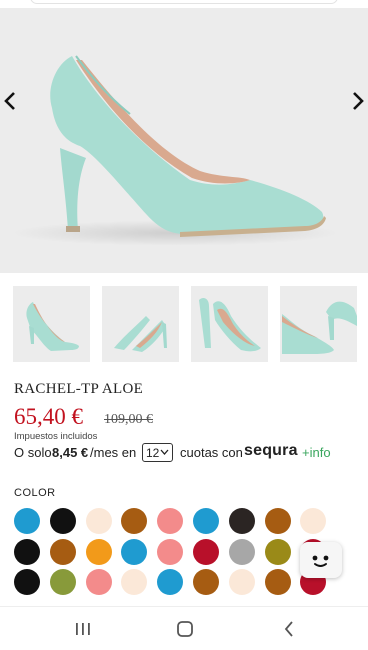 This screenshot has width=368, height=650. I want to click on current-price: 65,40 €, so click(48, 416).